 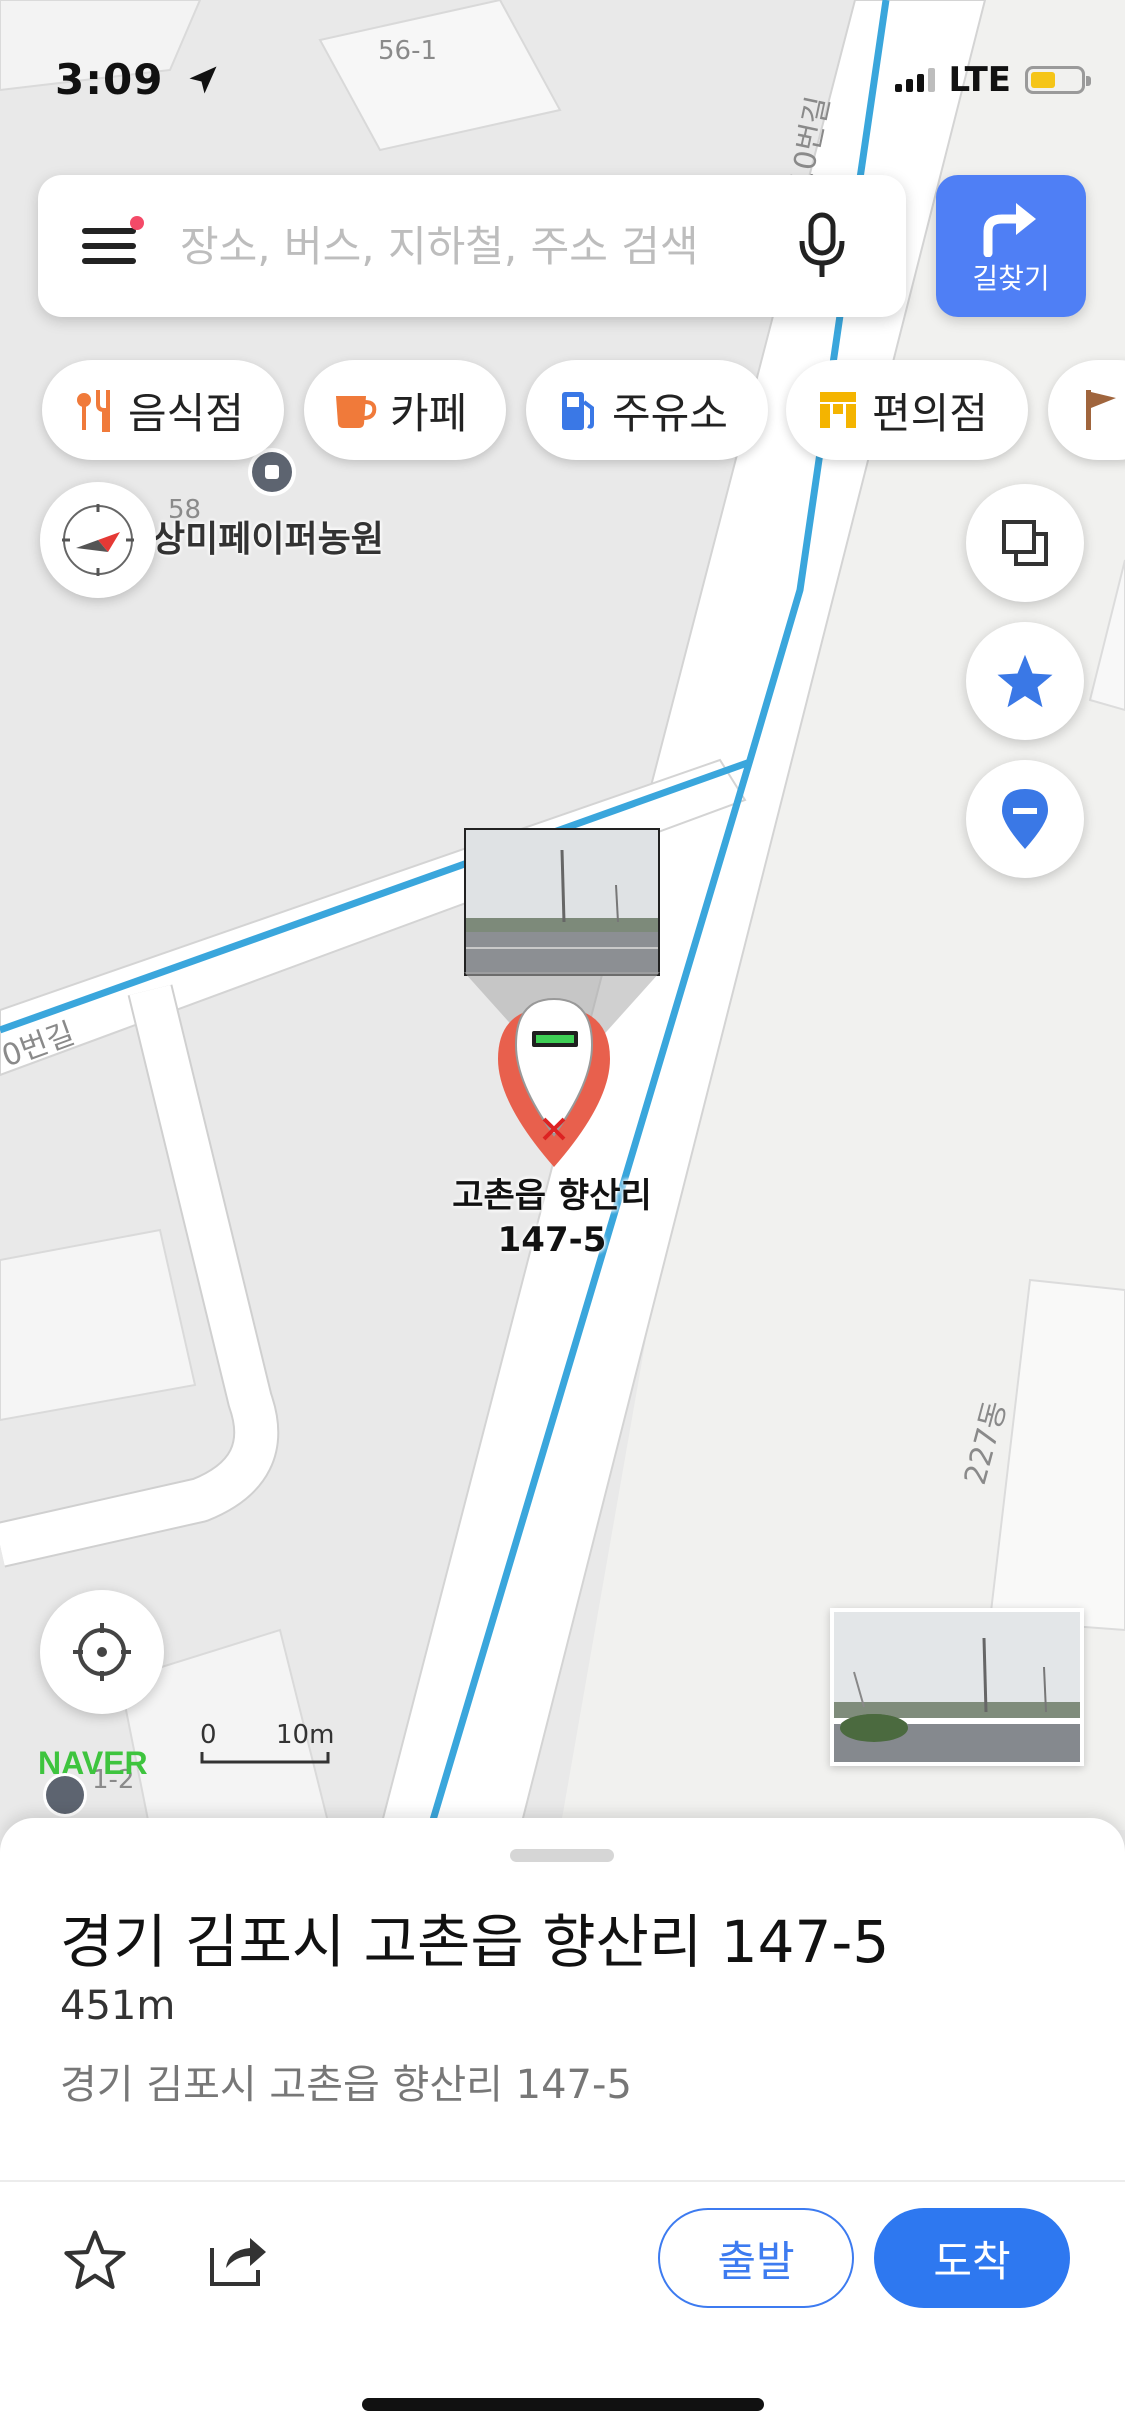 I want to click on directions-arrow-icon, so click(x=1009, y=230).